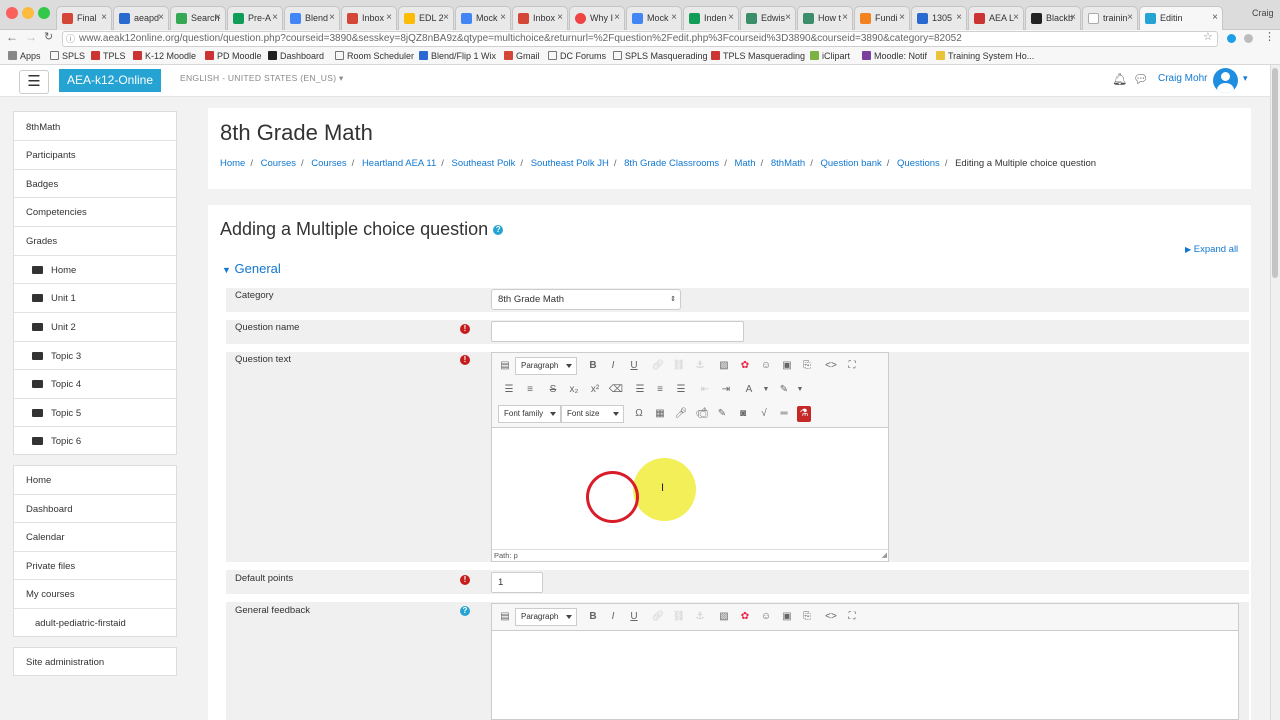  I want to click on category-select: 8th Grade Math ⇕, so click(586, 299).